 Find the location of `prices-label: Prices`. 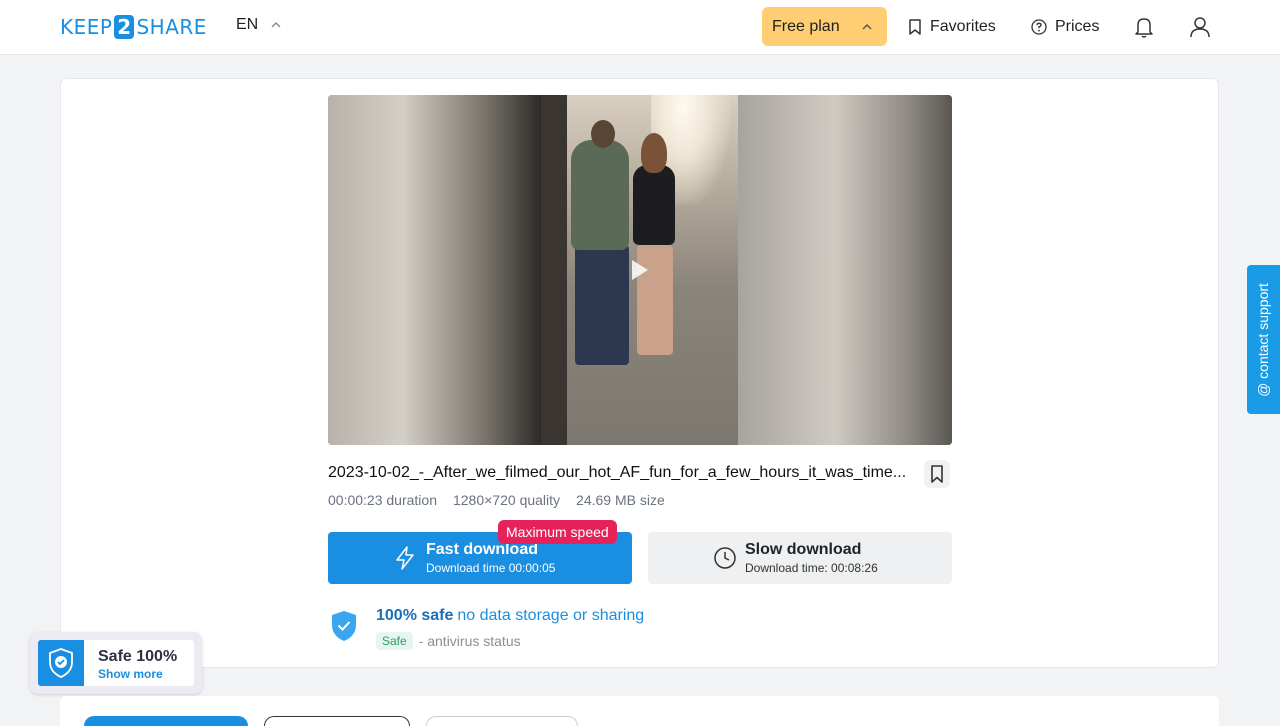

prices-label: Prices is located at coordinates (1077, 26).